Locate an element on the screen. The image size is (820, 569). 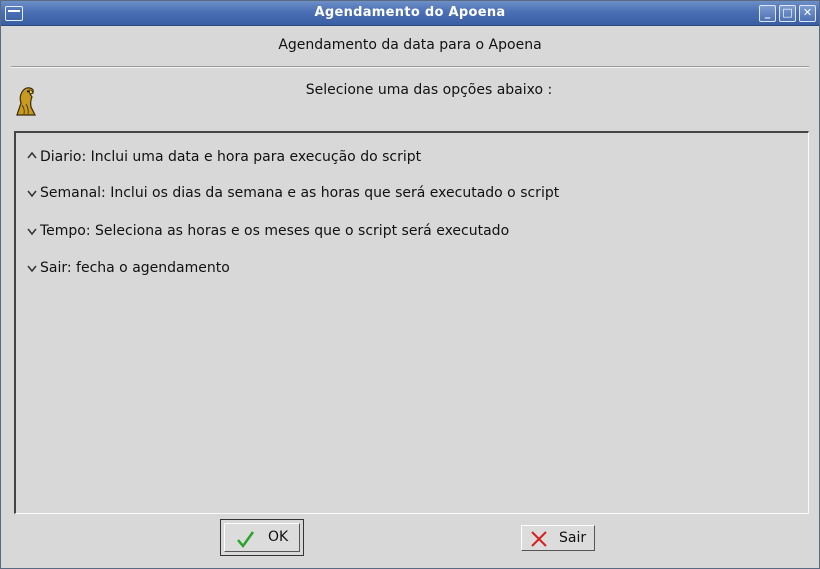
title-bar: Agendamento do Apoena _ □ ✕ is located at coordinates (410, 13).